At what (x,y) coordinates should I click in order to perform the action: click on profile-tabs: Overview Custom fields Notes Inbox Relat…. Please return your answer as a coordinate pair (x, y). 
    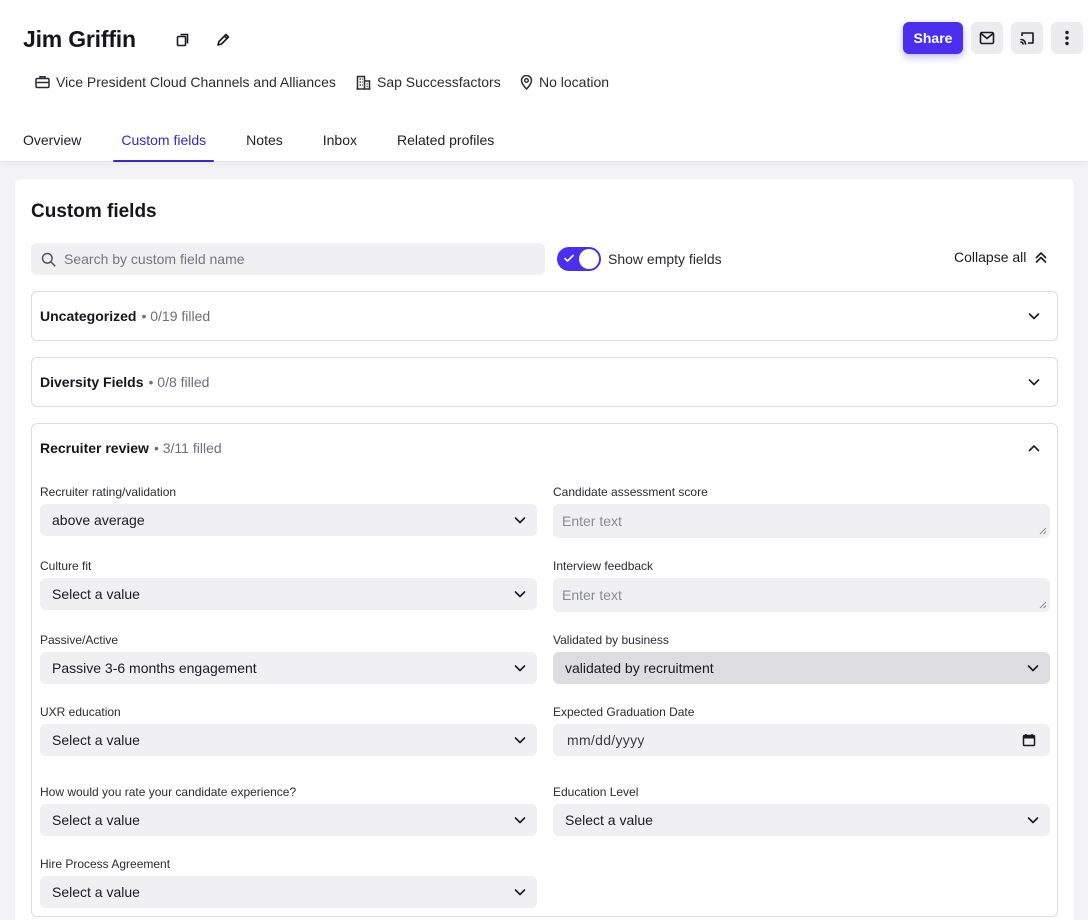
    Looking at the image, I should click on (278, 143).